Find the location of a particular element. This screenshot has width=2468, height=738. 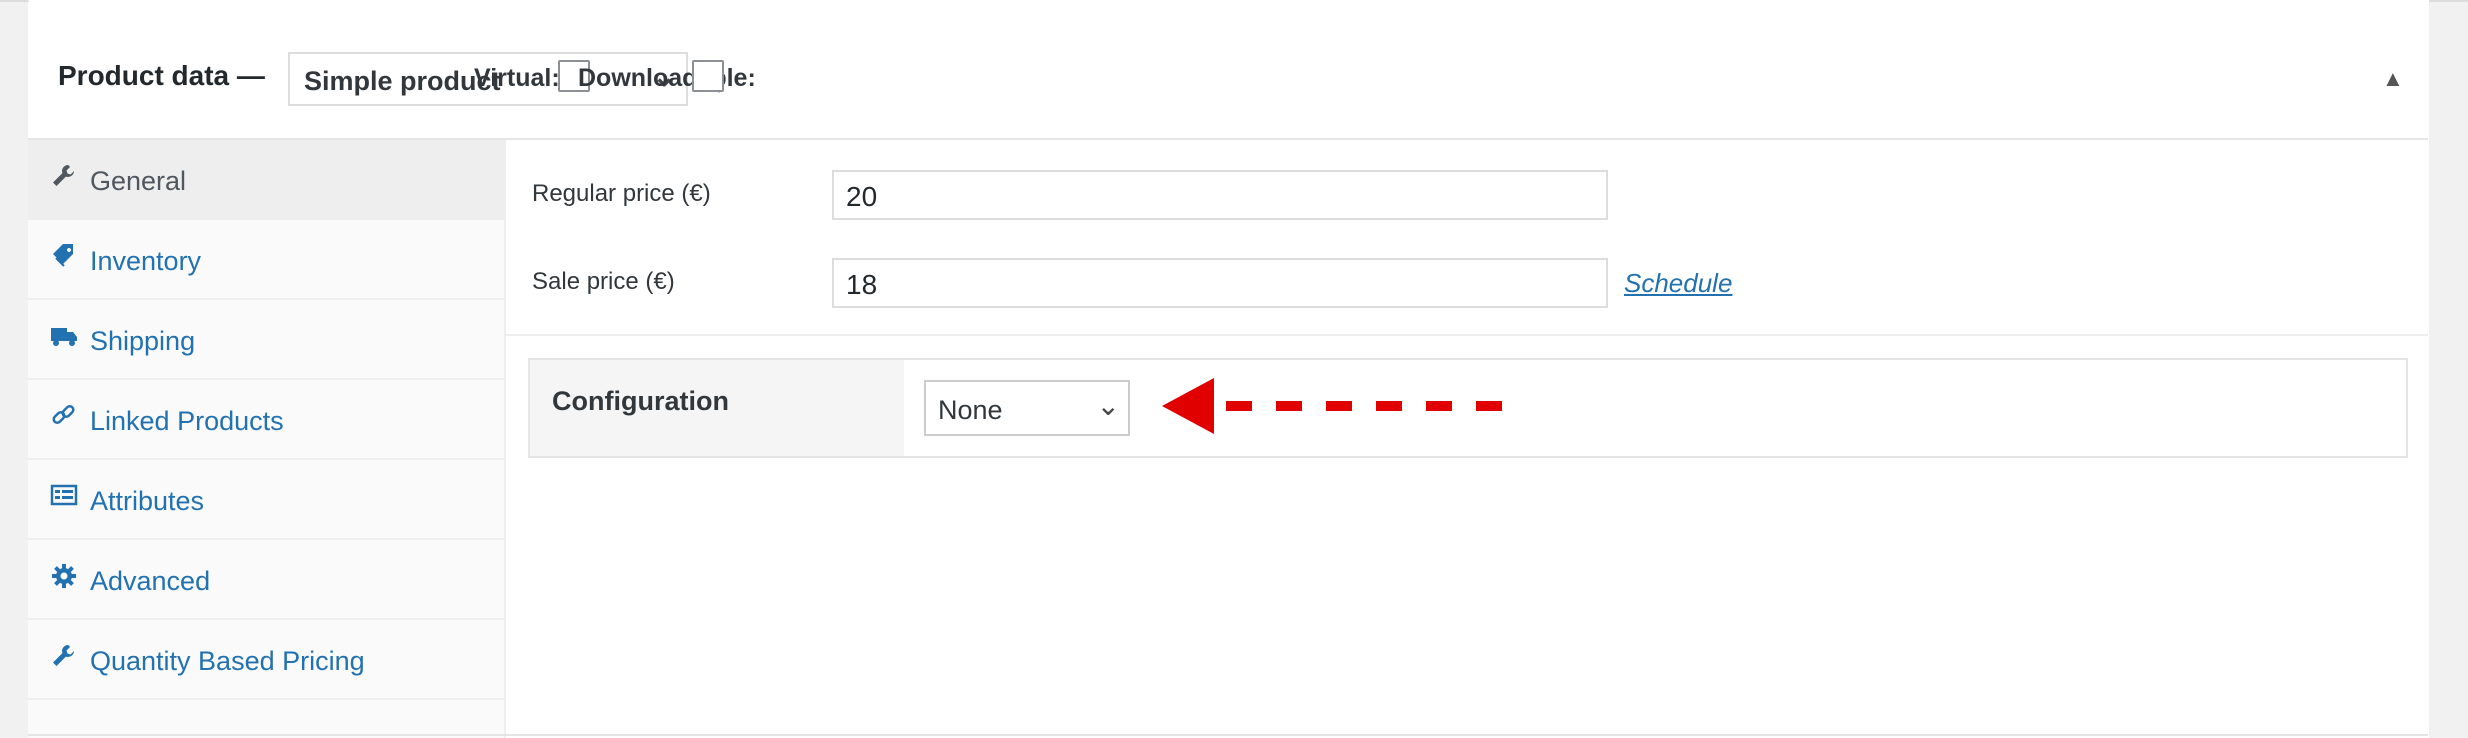

tab-inventory-label: Inventory is located at coordinates (146, 261).